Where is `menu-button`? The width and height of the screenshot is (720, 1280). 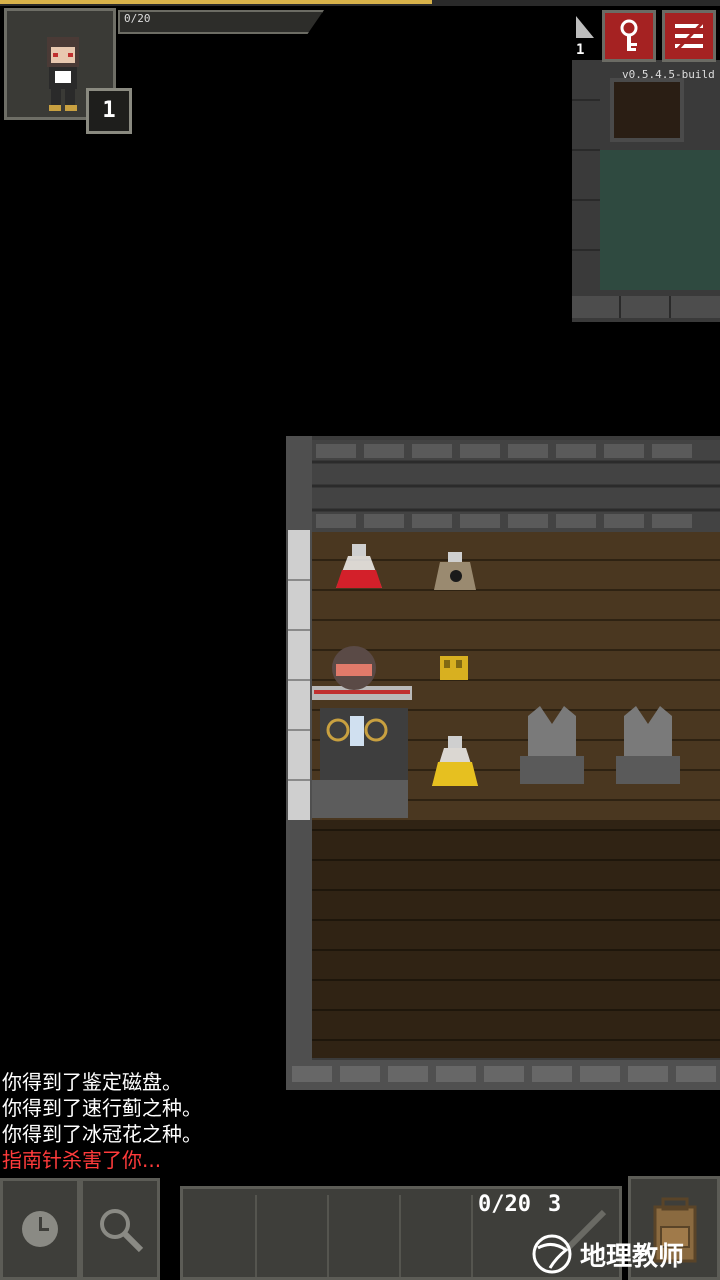
menu-button is located at coordinates (689, 36).